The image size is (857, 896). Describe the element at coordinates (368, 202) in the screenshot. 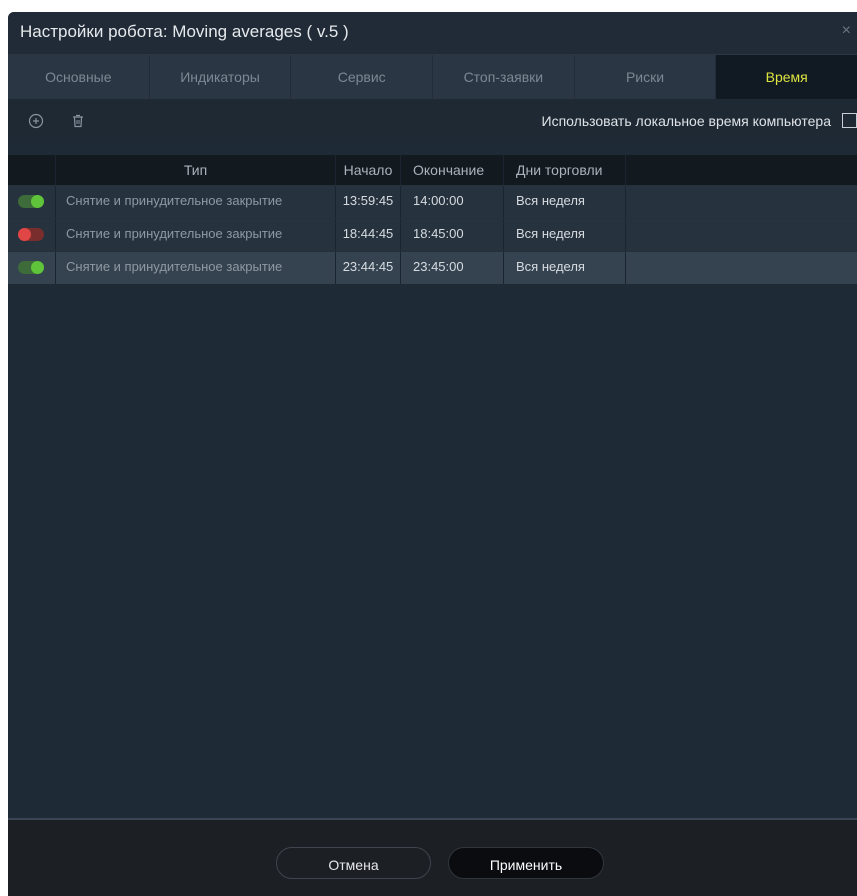

I see `cell-start: 13:59:45` at that location.